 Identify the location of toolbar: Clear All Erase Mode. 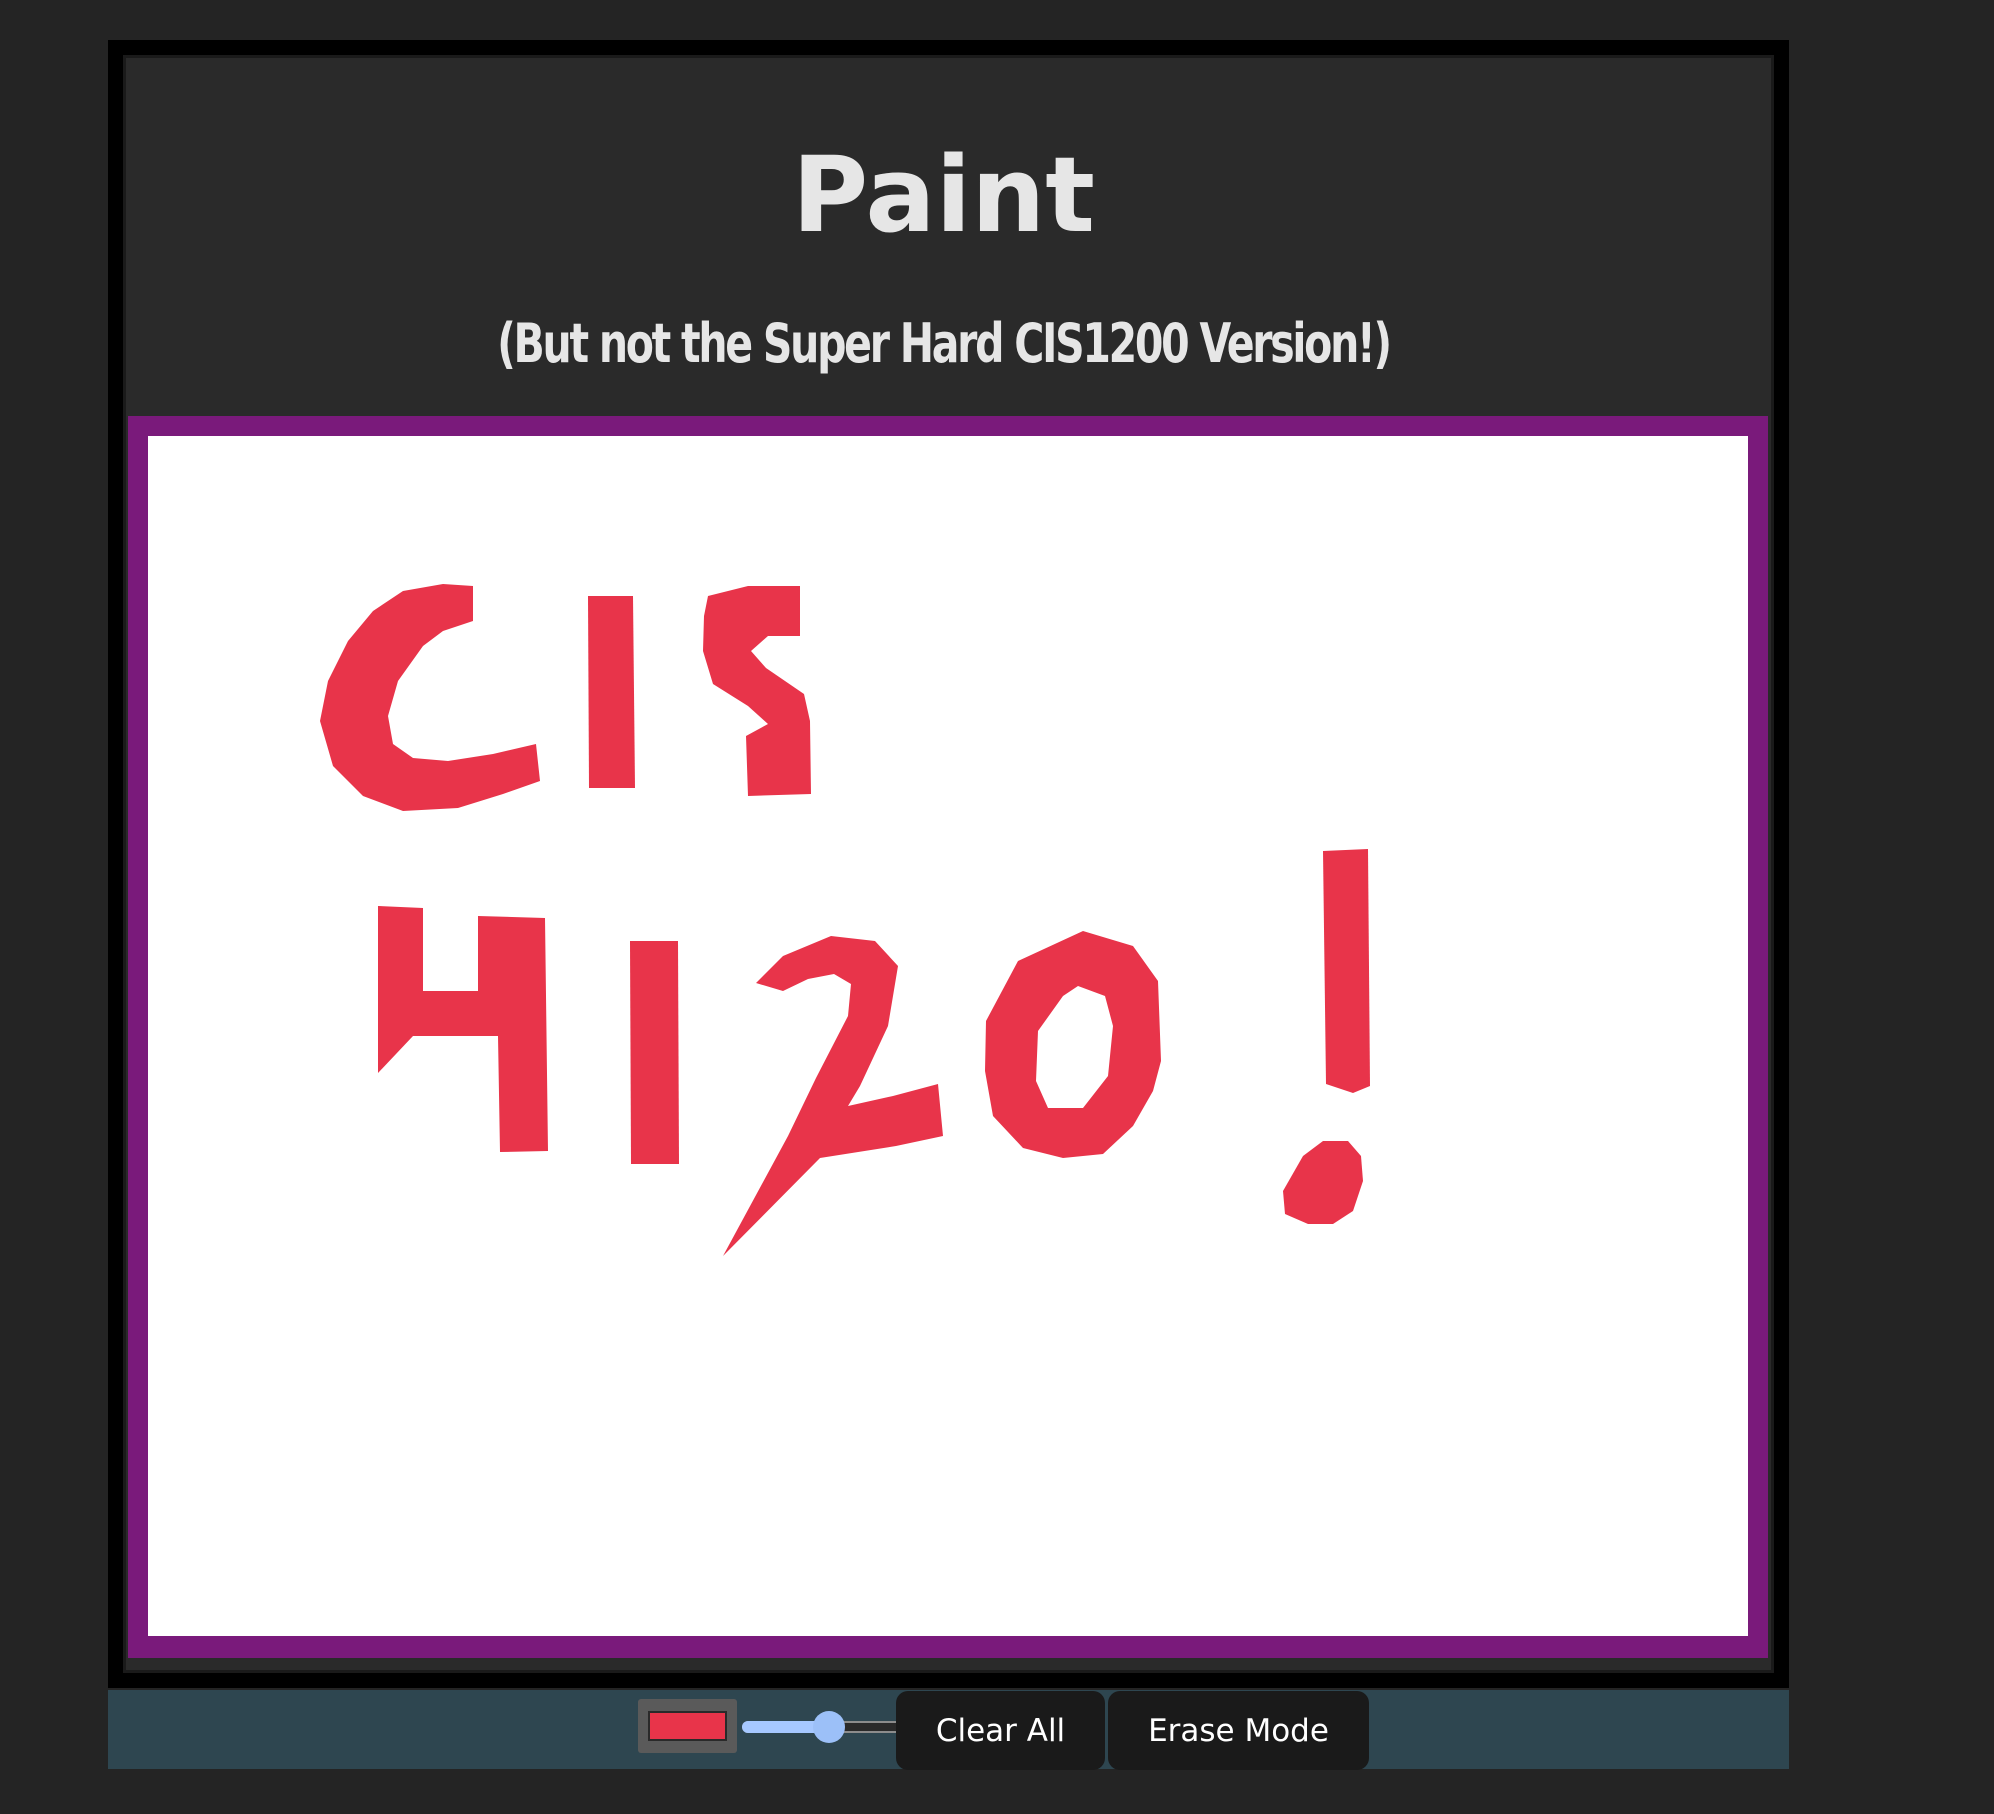
(948, 1730).